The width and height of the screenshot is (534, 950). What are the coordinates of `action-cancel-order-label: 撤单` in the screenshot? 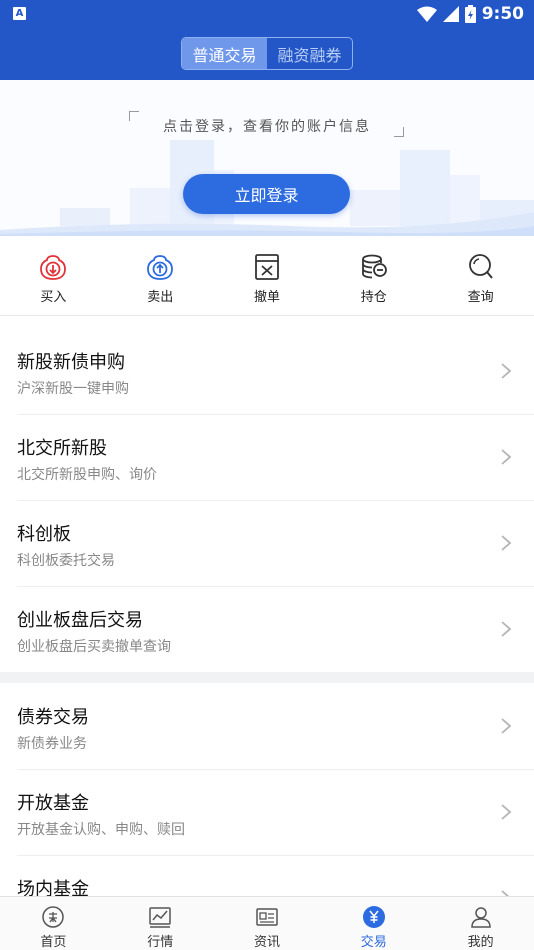 It's located at (266, 297).